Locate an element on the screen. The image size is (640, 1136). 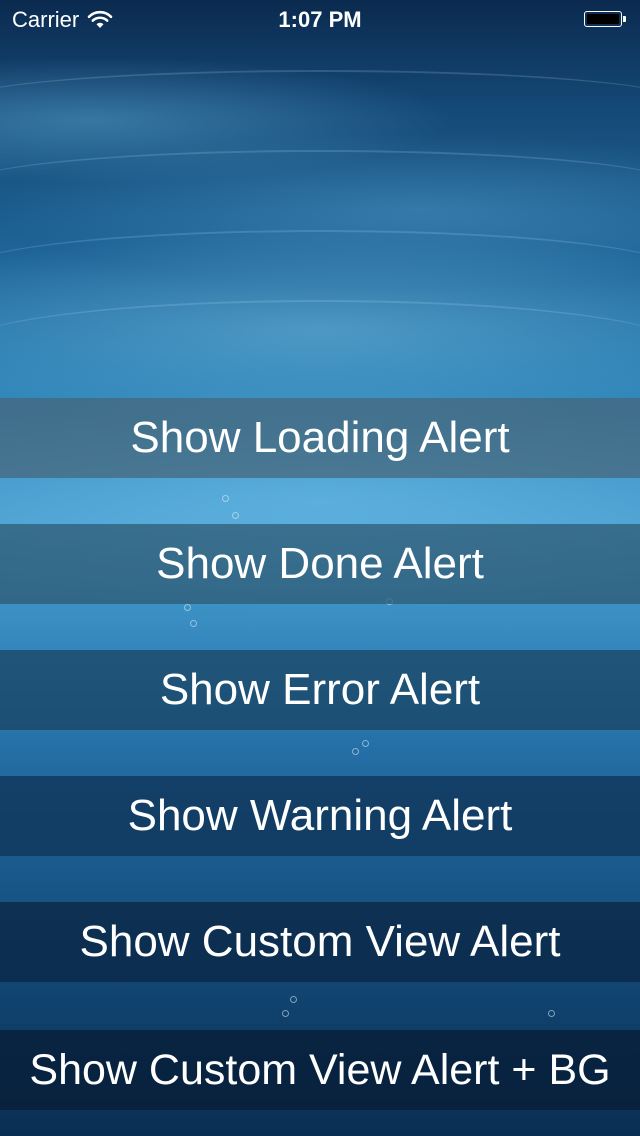
status-bar: Carrier 1:07 PM is located at coordinates (320, 20).